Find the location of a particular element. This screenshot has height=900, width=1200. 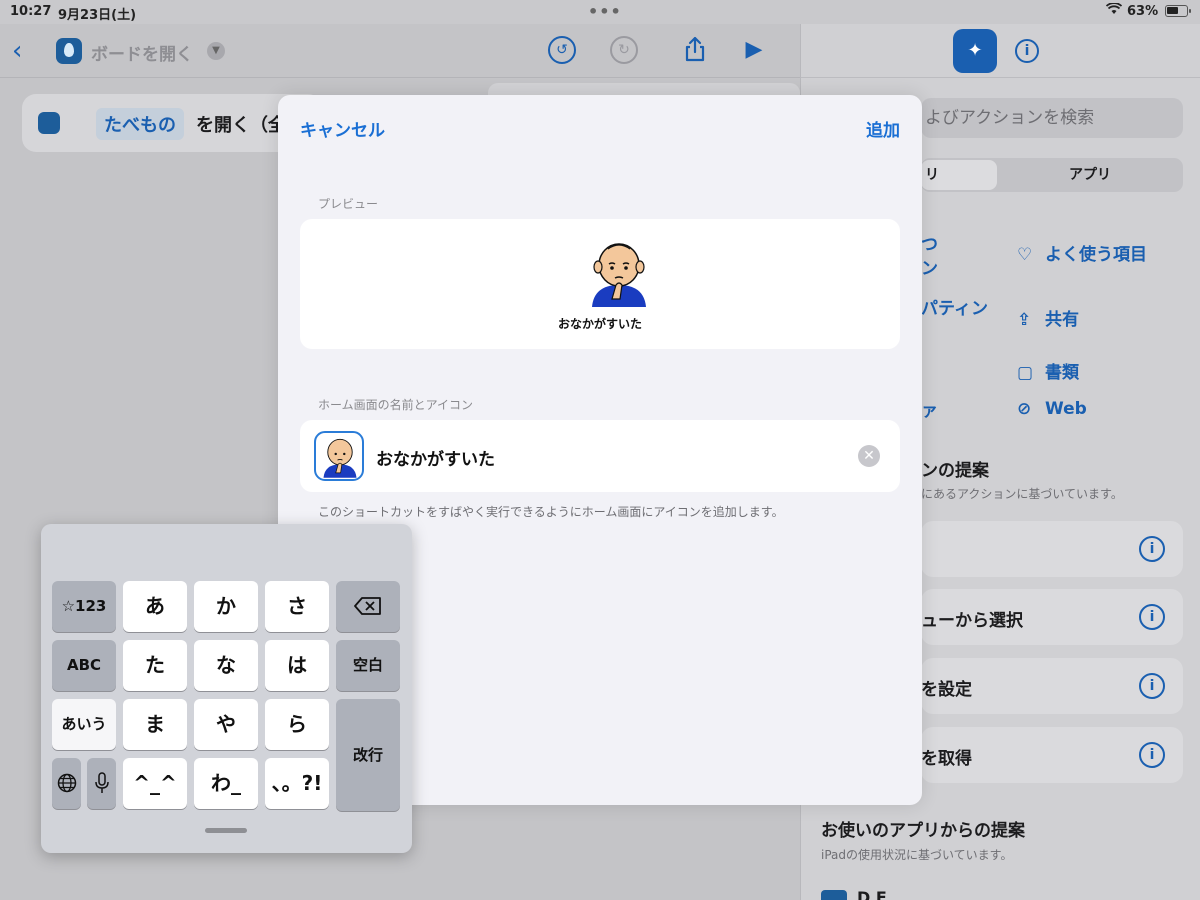

category-label: 書類 is located at coordinates (1062, 373).